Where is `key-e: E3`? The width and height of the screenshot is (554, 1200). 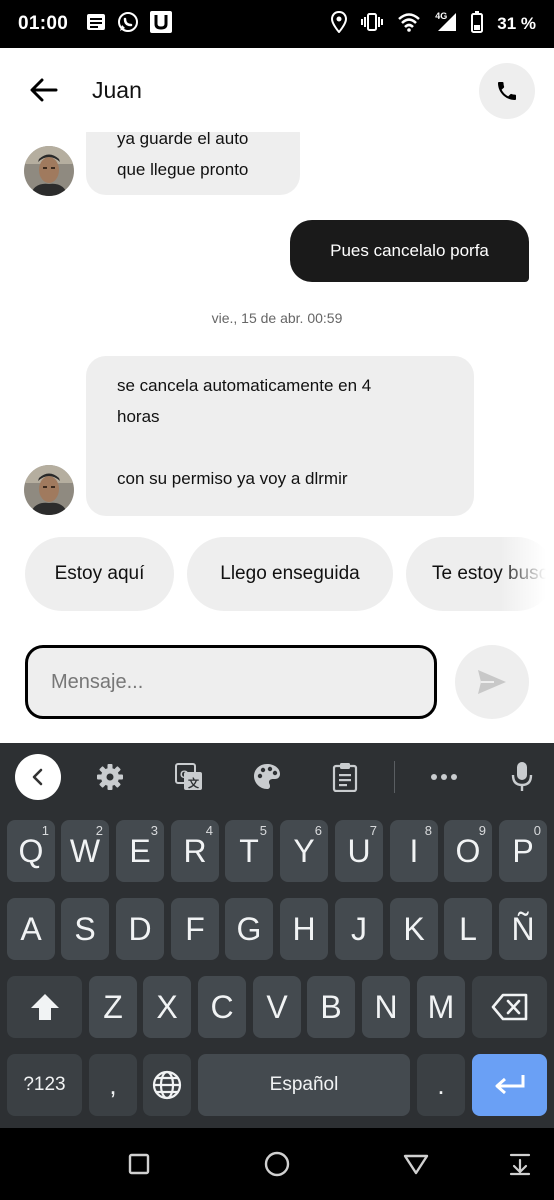
key-e: E3 is located at coordinates (140, 851).